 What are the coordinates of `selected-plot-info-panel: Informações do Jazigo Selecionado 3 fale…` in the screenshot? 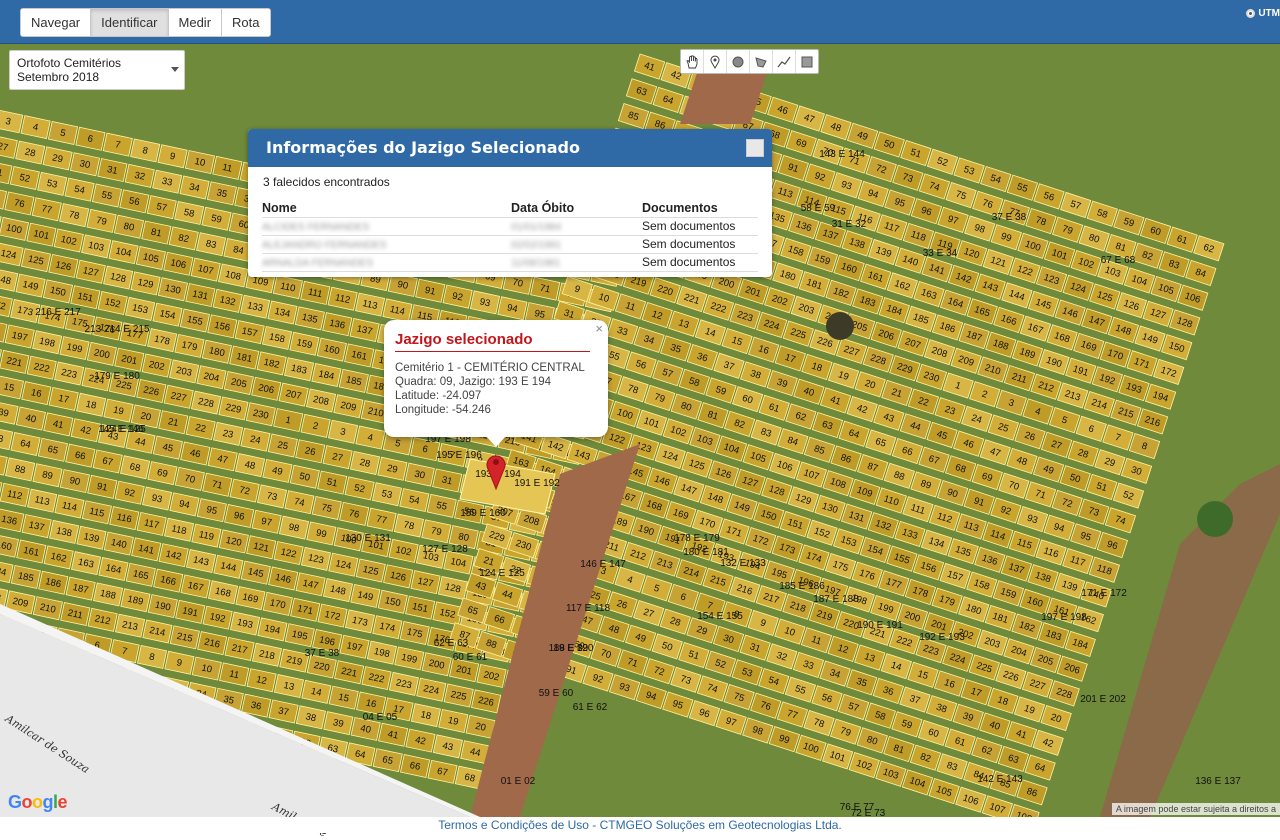 It's located at (510, 203).